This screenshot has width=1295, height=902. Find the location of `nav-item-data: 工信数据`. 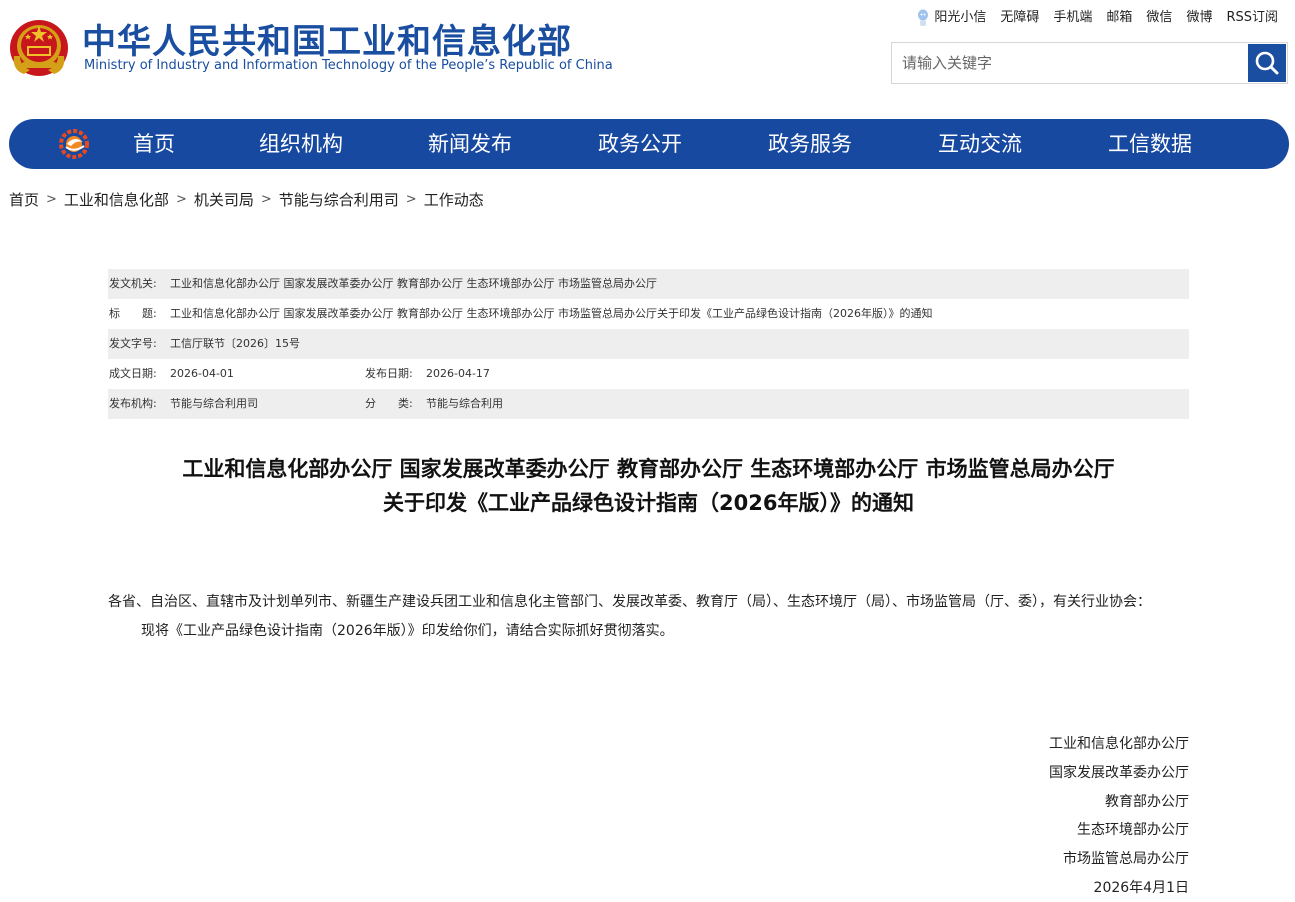

nav-item-data: 工信数据 is located at coordinates (1150, 144).